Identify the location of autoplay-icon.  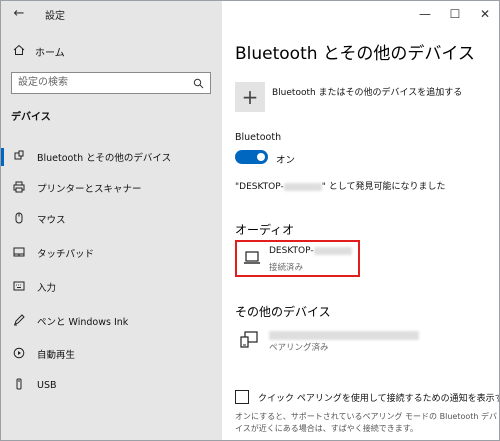
(19, 354).